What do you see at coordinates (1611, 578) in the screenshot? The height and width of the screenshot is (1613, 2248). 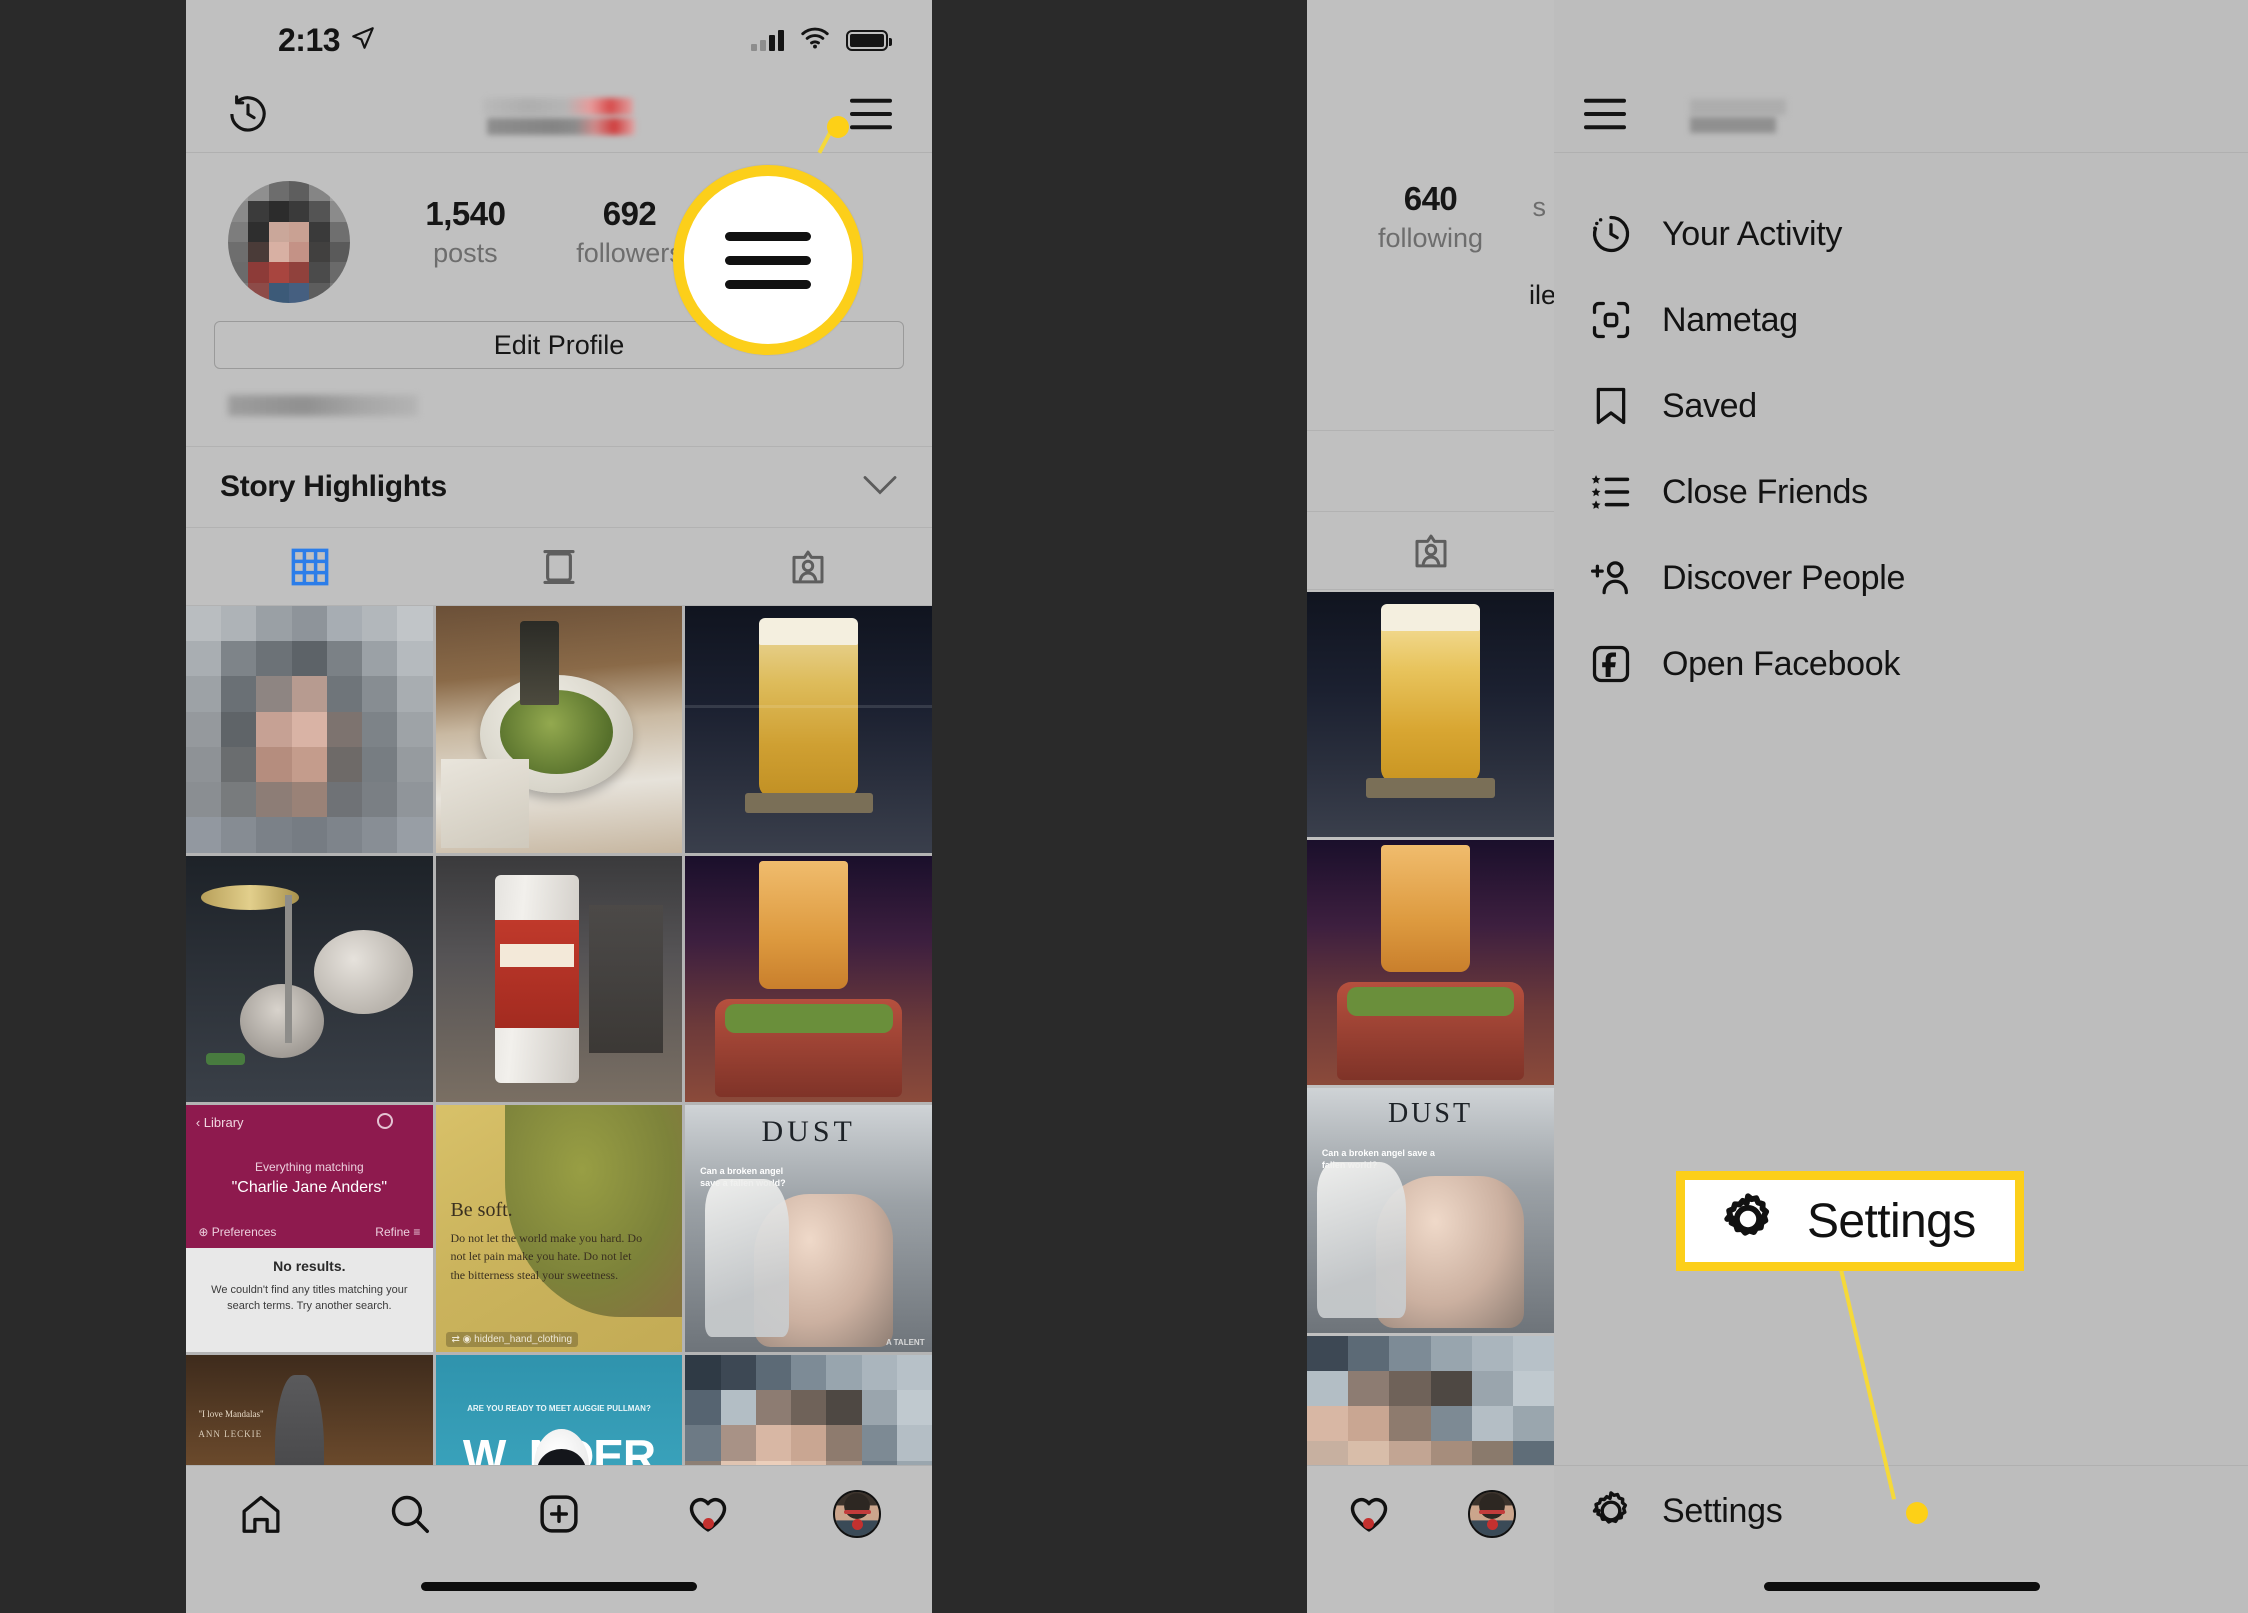 I see `add-person-icon` at bounding box center [1611, 578].